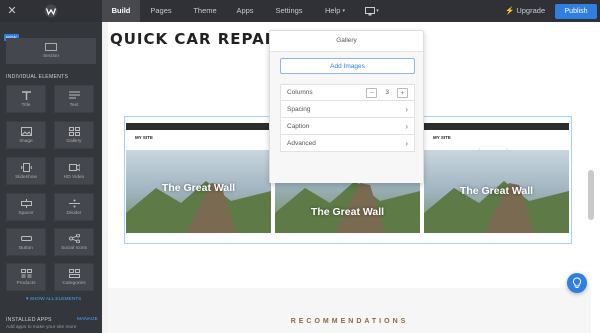 The width and height of the screenshot is (600, 333). I want to click on slideshow-icon, so click(26, 167).